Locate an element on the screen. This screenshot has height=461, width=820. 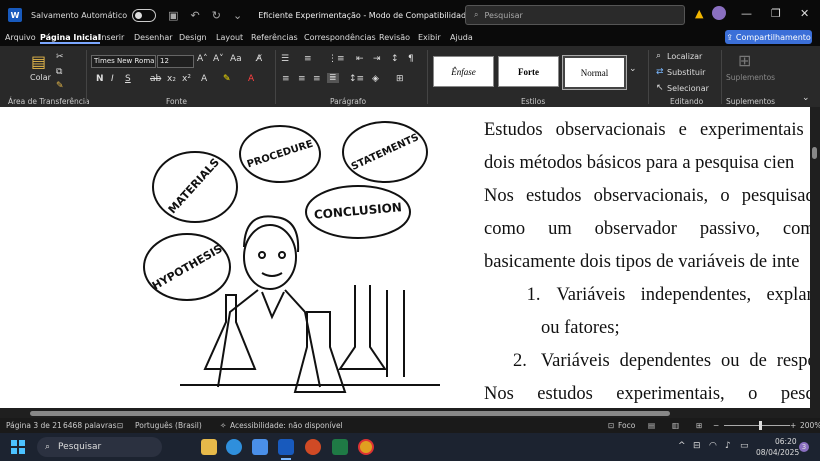
addins-icon: ⊞ is located at coordinates (744, 60).